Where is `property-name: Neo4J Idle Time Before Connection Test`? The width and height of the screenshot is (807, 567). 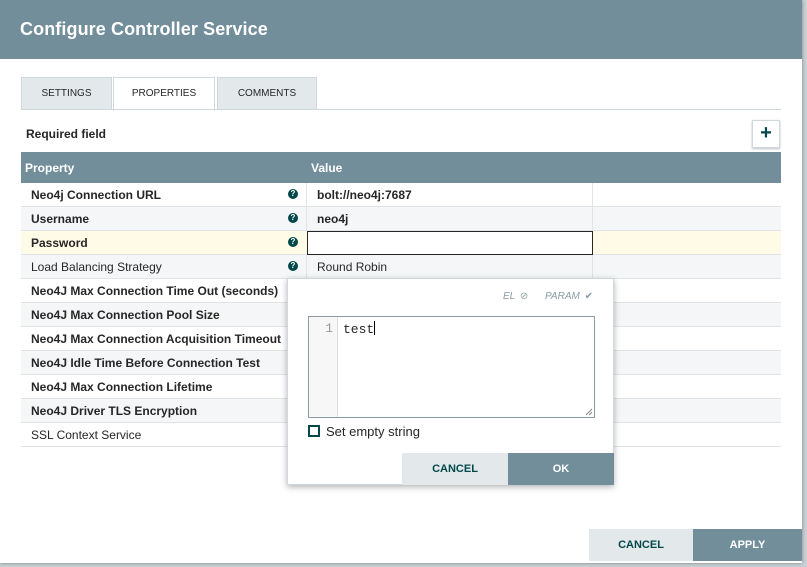
property-name: Neo4J Idle Time Before Connection Test is located at coordinates (145, 363).